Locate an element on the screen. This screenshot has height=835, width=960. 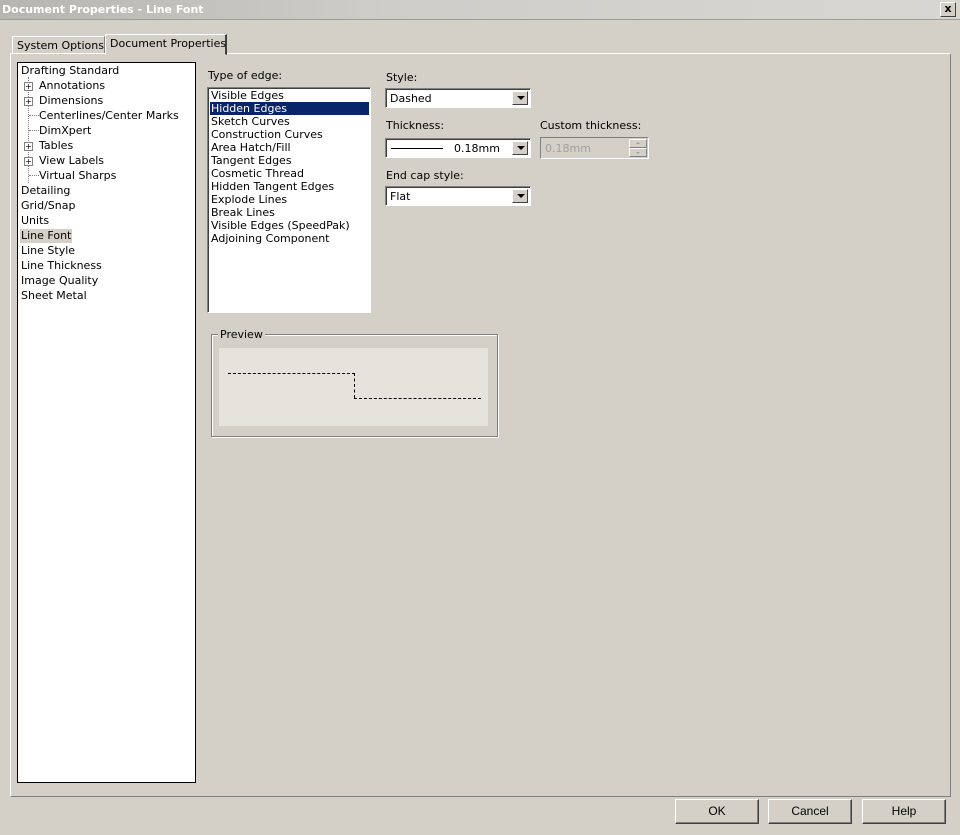
style-value: Dashed is located at coordinates (411, 98).